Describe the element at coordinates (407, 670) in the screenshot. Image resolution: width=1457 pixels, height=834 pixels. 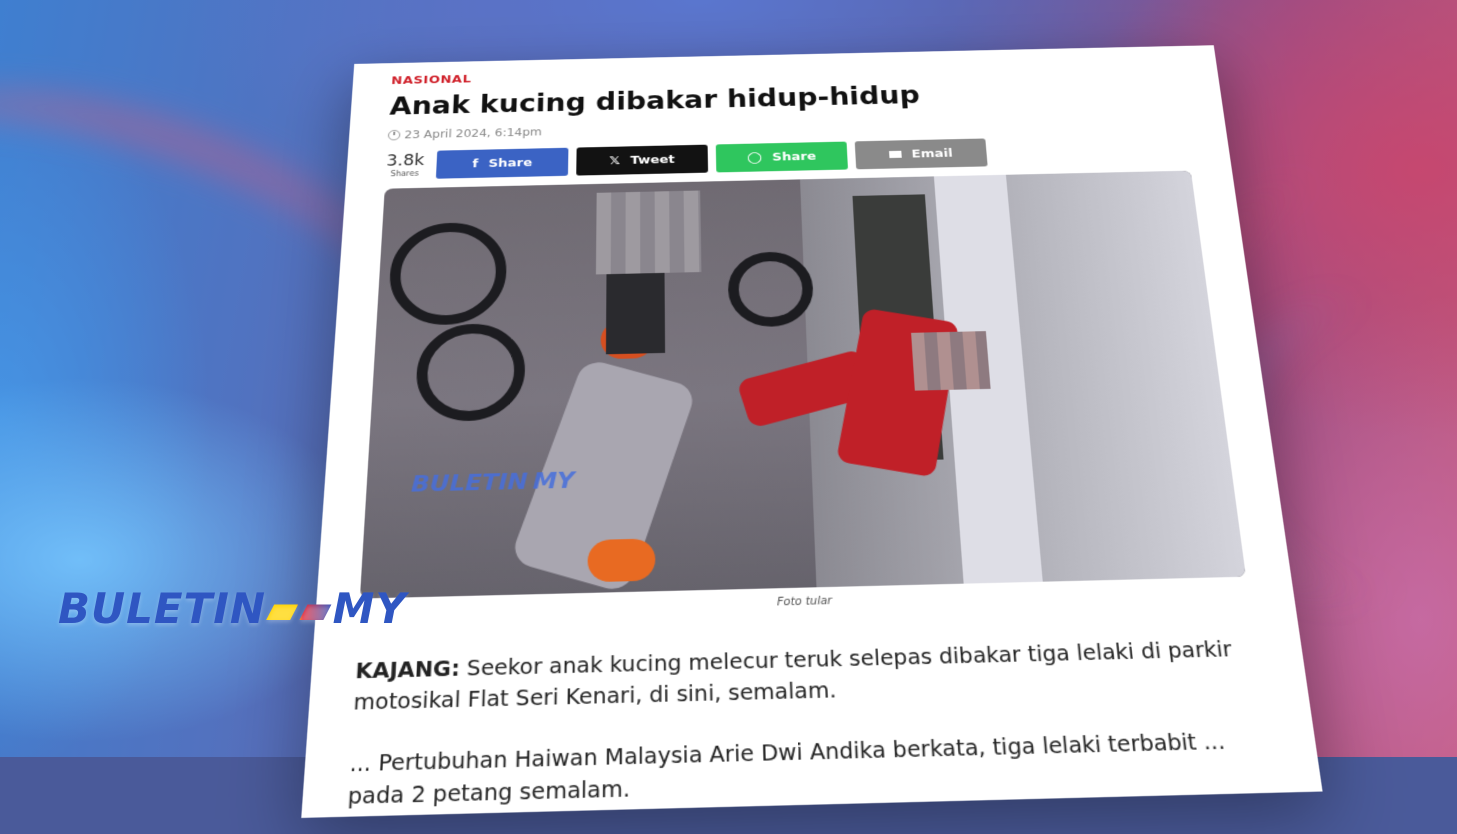
I see `dateline: KAJANG:` at that location.